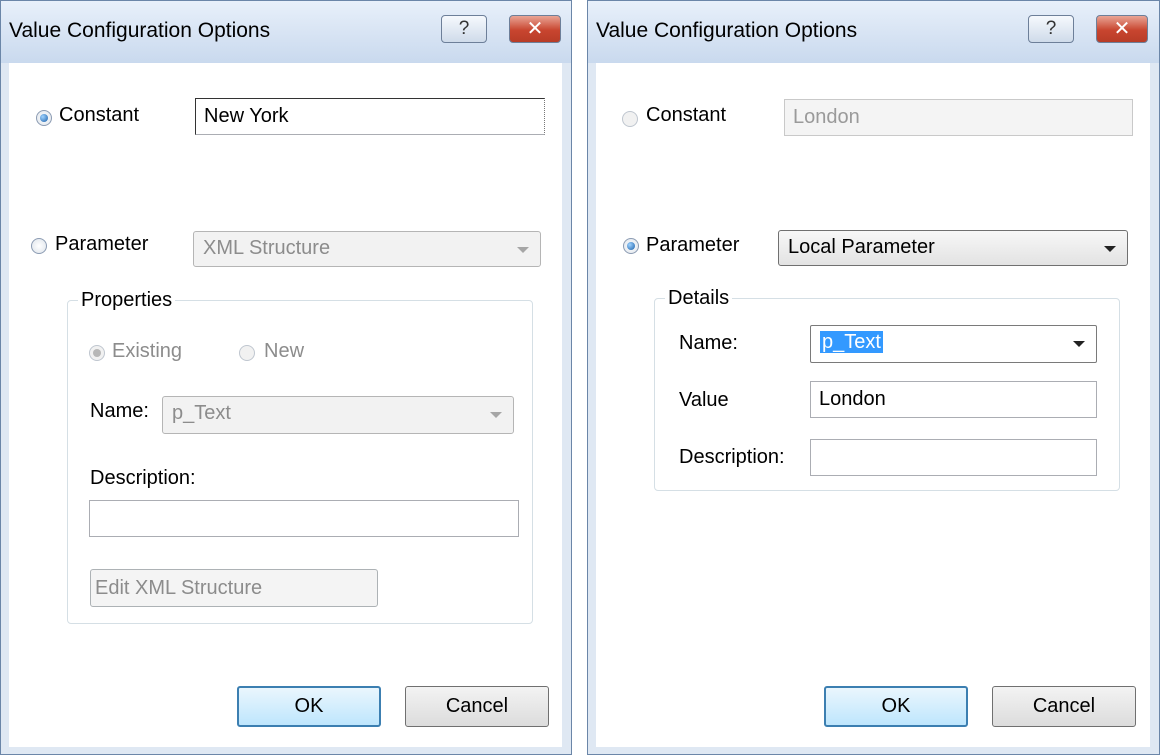 This screenshot has height=755, width=1160. Describe the element at coordinates (367, 249) in the screenshot. I see `parameter-type-dropdown: XML Structure` at that location.